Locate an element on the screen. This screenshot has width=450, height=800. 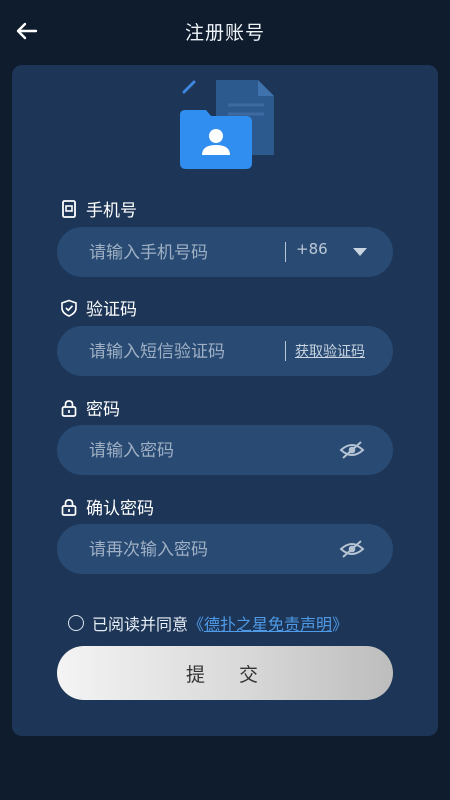
verify-field: 获取验证码 is located at coordinates (225, 352).